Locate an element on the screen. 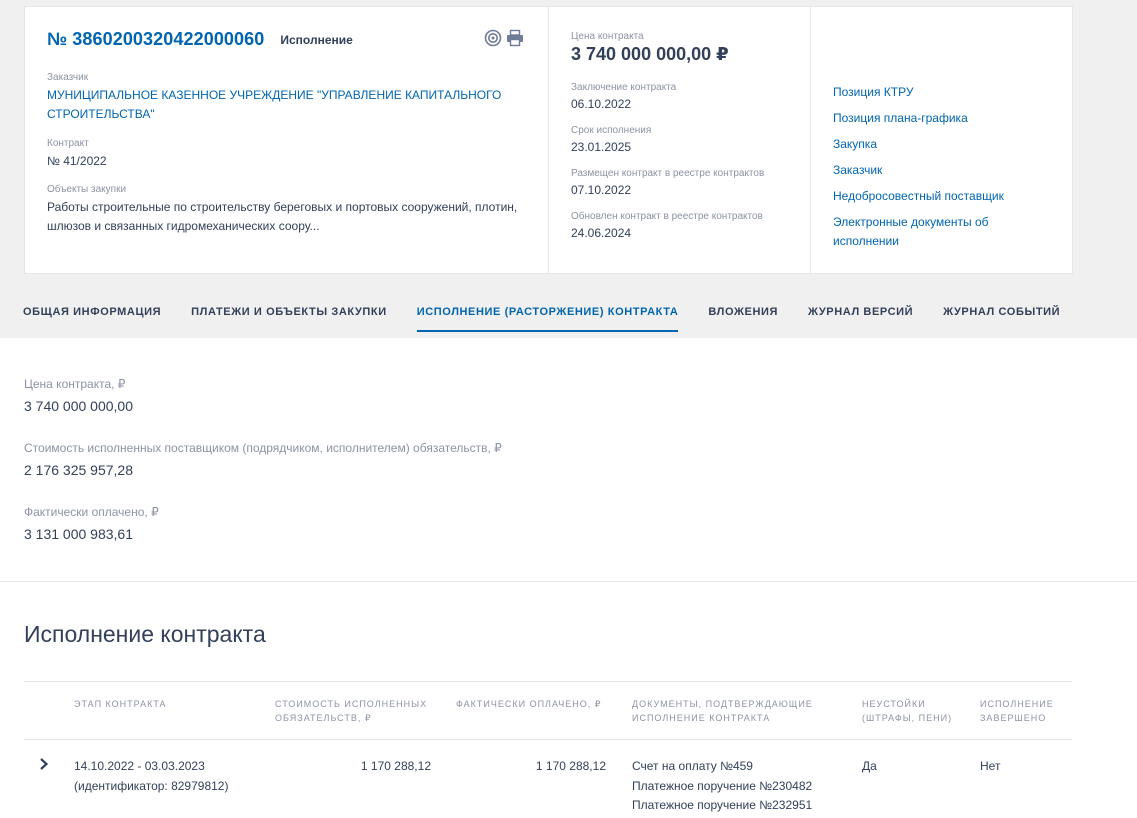 The height and width of the screenshot is (818, 1137). tab-attachments: ВЛОЖЕНИЯ is located at coordinates (743, 319).